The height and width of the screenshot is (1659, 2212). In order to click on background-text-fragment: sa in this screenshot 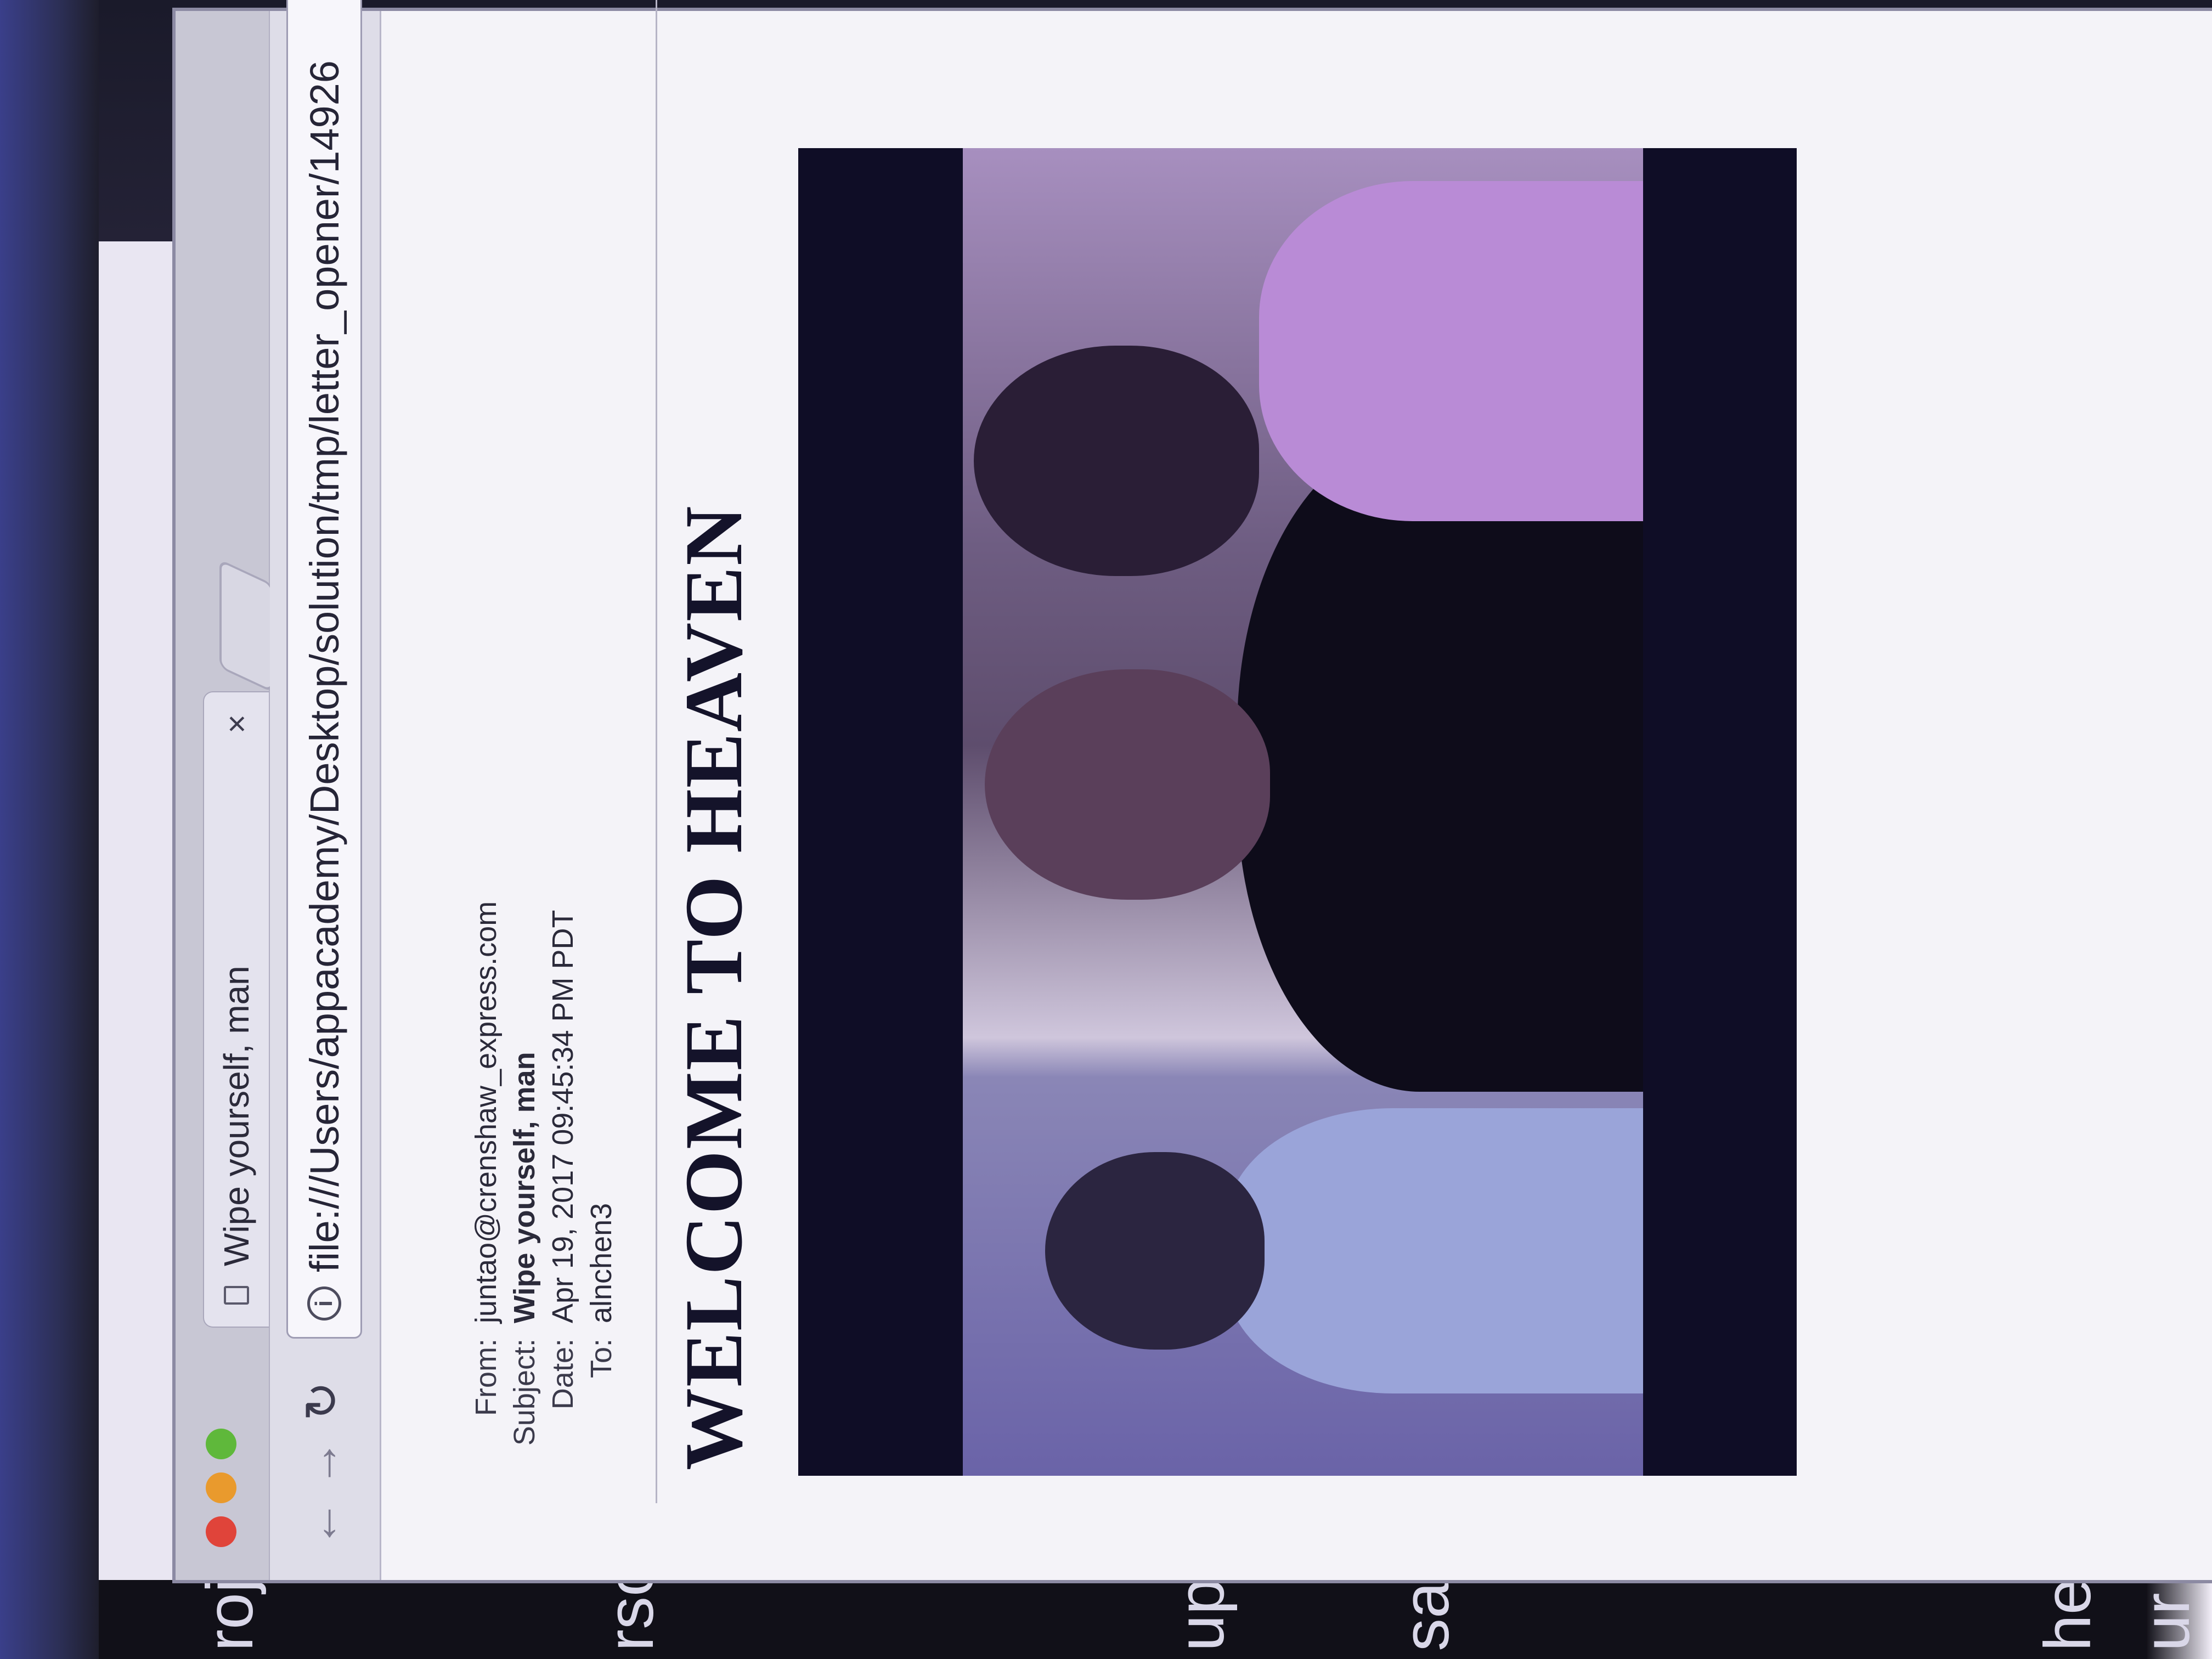, I will do `click(1426, 1617)`.